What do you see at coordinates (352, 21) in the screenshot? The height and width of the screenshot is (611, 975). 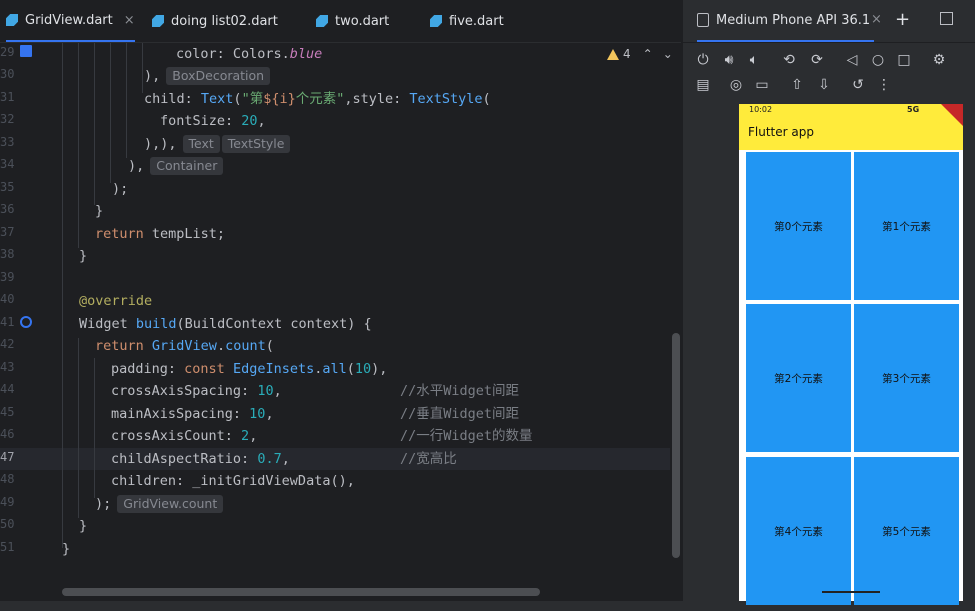 I see `tab-two-dart: two.dart` at bounding box center [352, 21].